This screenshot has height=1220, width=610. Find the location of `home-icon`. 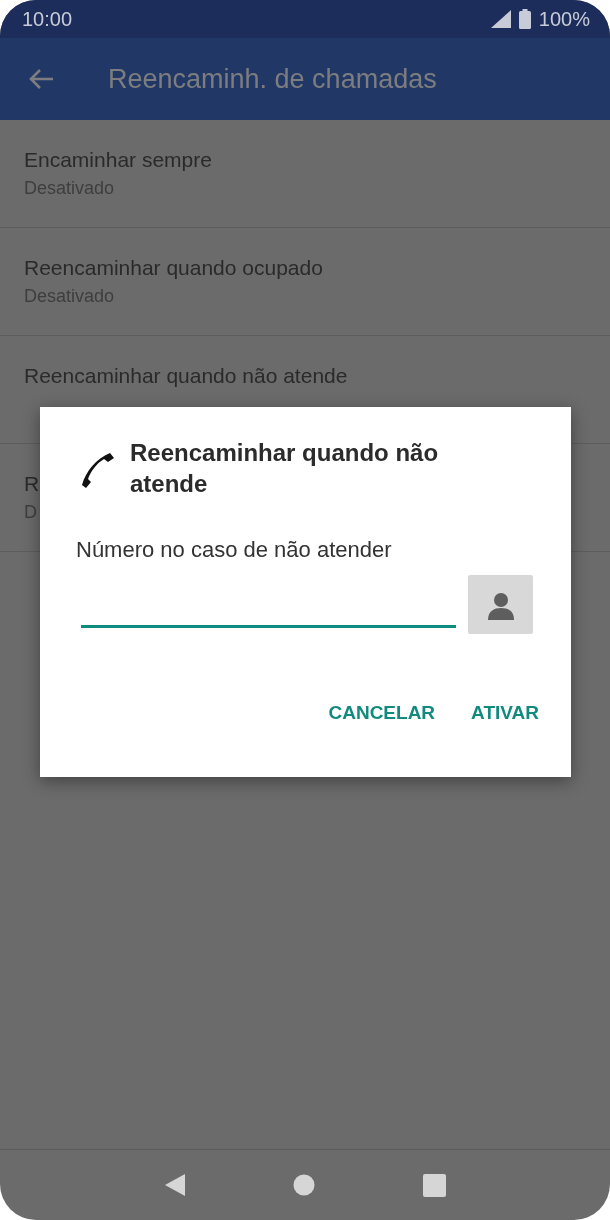

home-icon is located at coordinates (304, 1185).